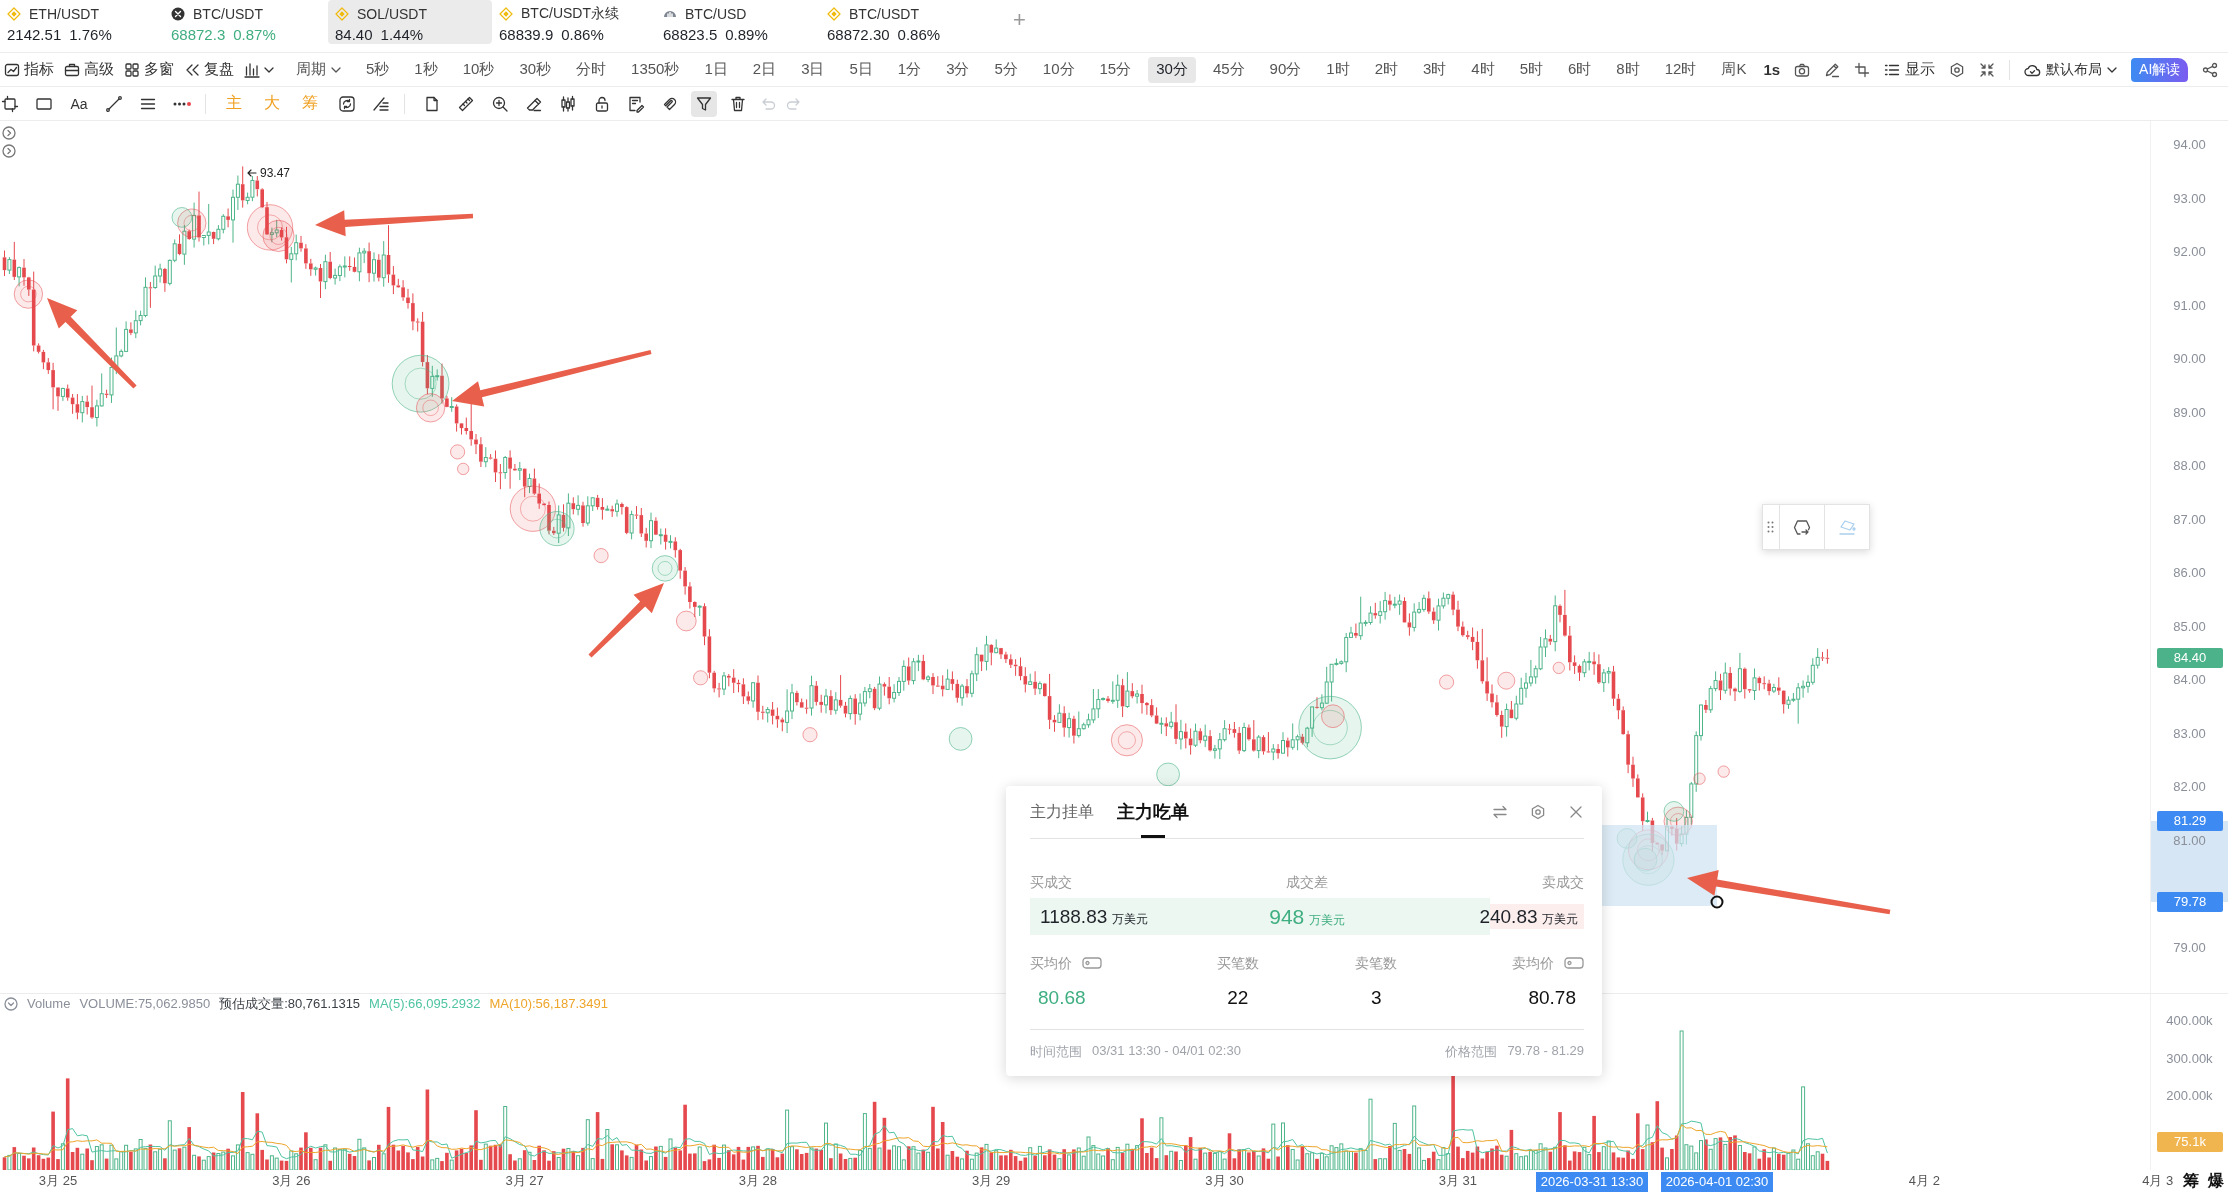 This screenshot has height=1194, width=2228. Describe the element at coordinates (548, 1004) in the screenshot. I see `legend-text: MA(10):56,187.3491` at that location.